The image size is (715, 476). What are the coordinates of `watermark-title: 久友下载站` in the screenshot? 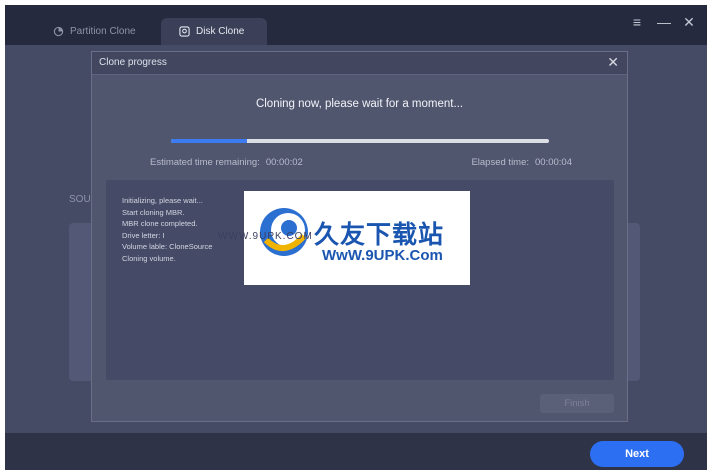 It's located at (379, 235).